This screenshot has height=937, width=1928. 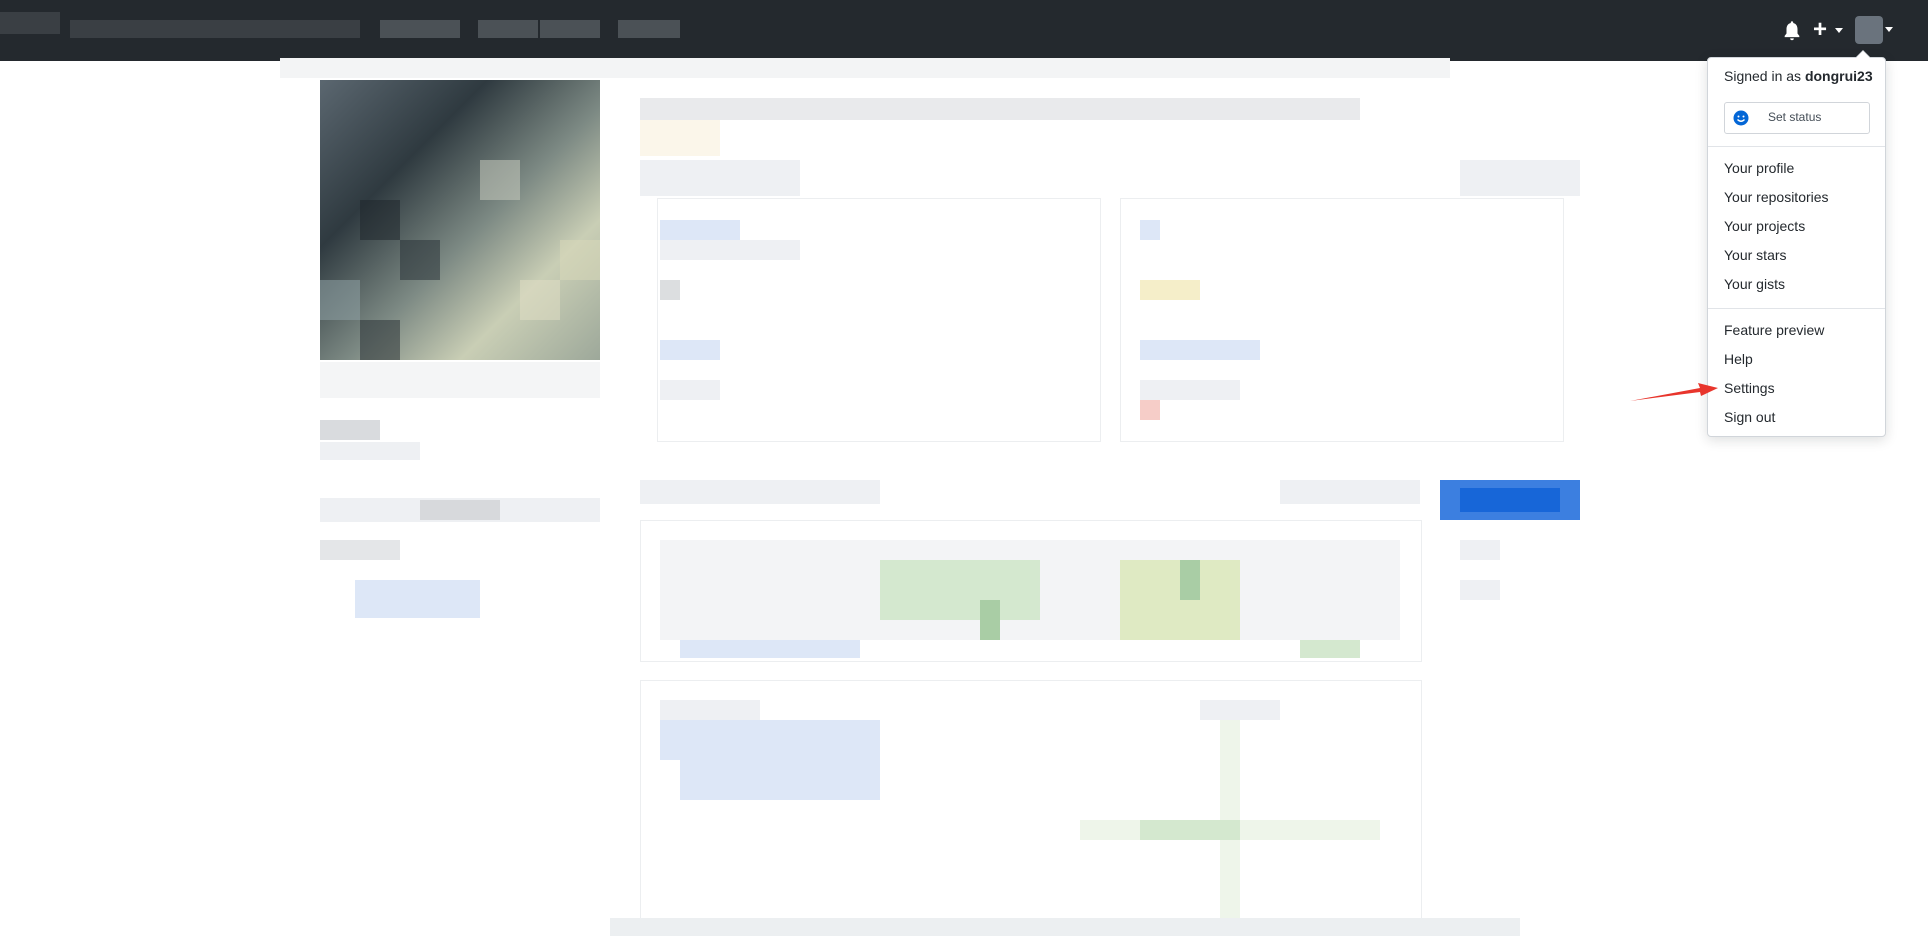 I want to click on menu-item-your-projects: Your projects, so click(x=1764, y=226).